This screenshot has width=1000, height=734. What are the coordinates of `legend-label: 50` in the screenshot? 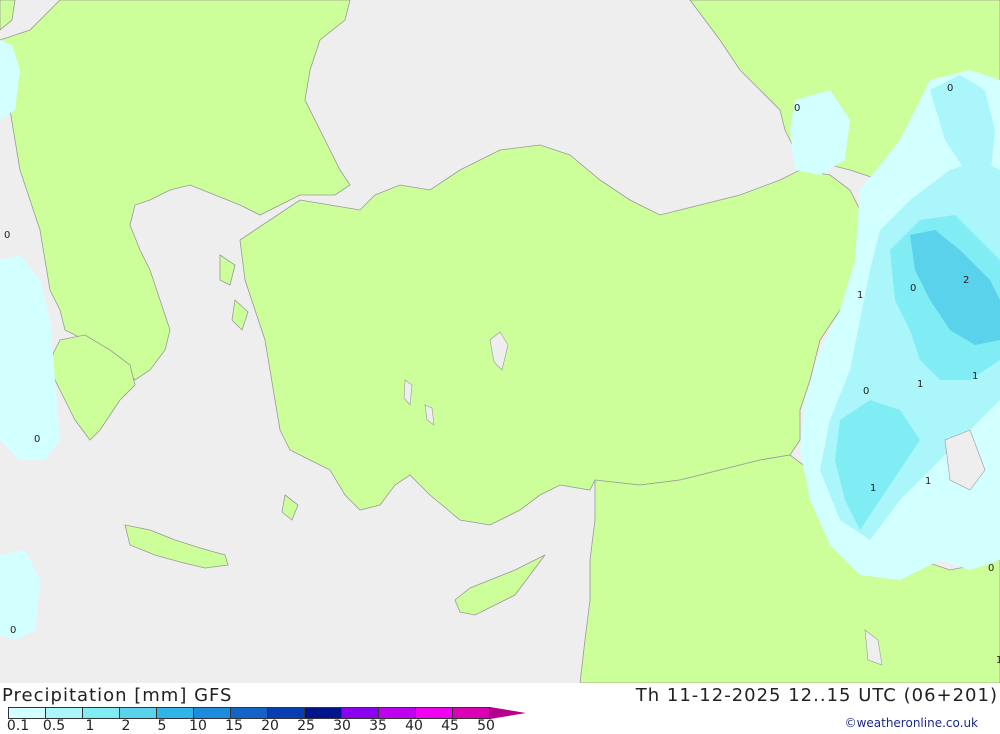 It's located at (486, 726).